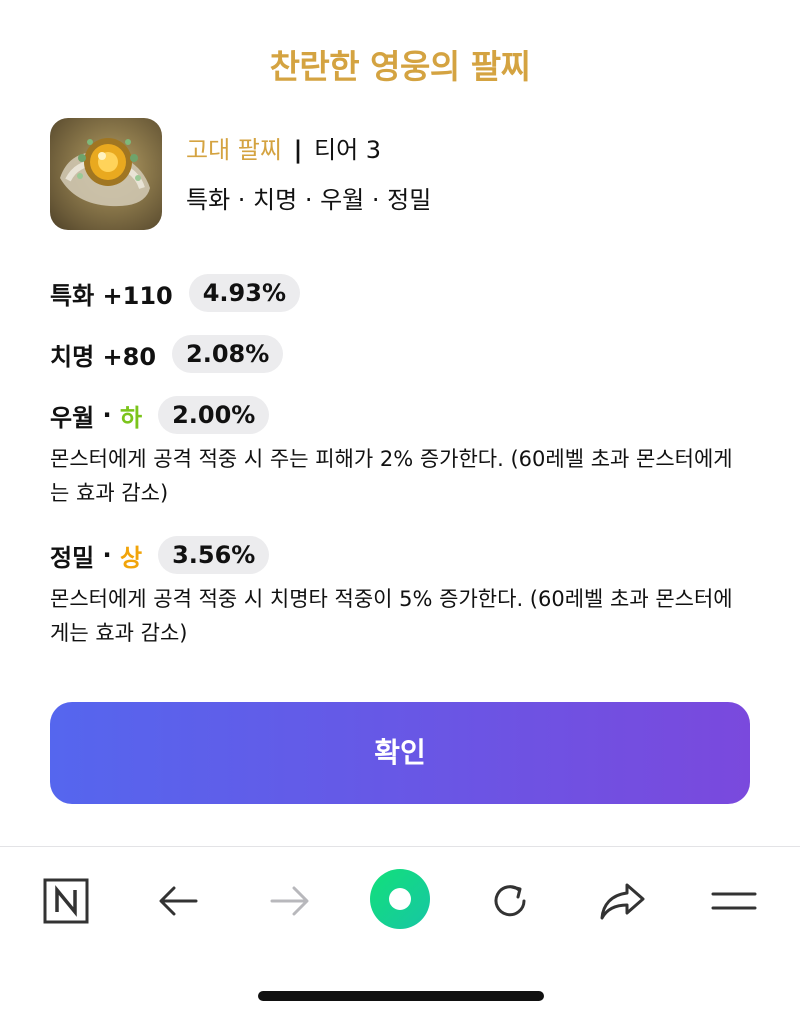 This screenshot has width=800, height=1018. I want to click on reload-icon, so click(510, 901).